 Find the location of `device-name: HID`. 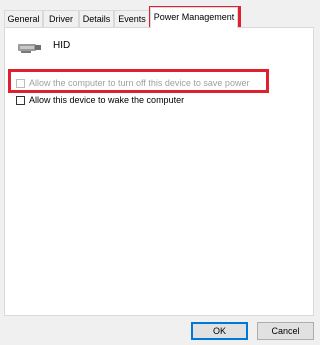

device-name: HID is located at coordinates (62, 45).